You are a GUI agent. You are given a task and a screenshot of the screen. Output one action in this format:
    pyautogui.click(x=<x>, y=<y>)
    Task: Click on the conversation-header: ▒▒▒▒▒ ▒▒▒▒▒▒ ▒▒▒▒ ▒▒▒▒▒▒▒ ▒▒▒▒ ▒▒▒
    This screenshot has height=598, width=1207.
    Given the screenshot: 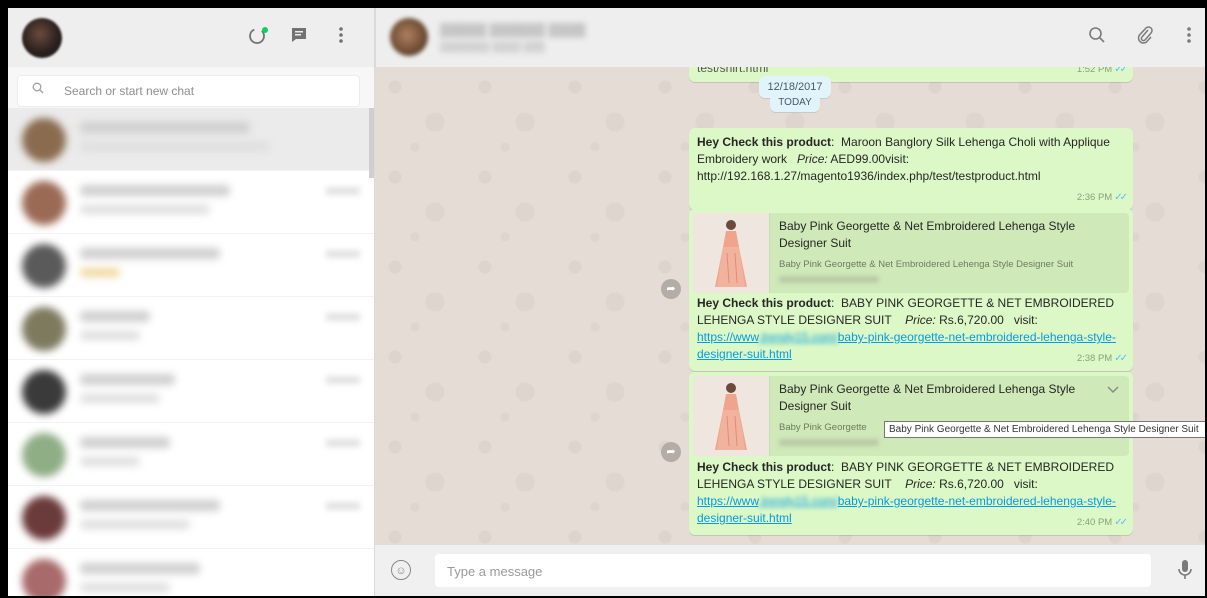 What is the action you would take?
    pyautogui.click(x=790, y=37)
    